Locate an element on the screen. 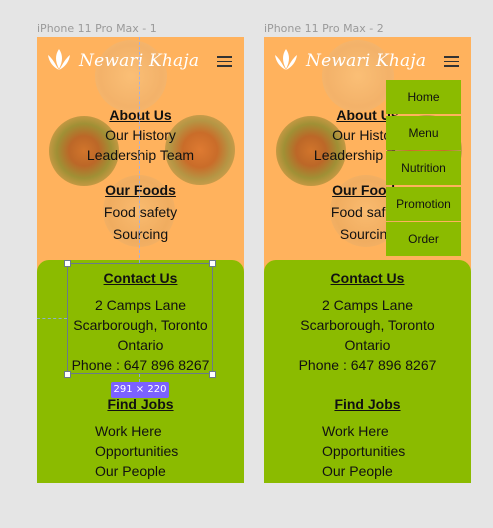 The width and height of the screenshot is (493, 528). about-title: About Us is located at coordinates (140, 115).